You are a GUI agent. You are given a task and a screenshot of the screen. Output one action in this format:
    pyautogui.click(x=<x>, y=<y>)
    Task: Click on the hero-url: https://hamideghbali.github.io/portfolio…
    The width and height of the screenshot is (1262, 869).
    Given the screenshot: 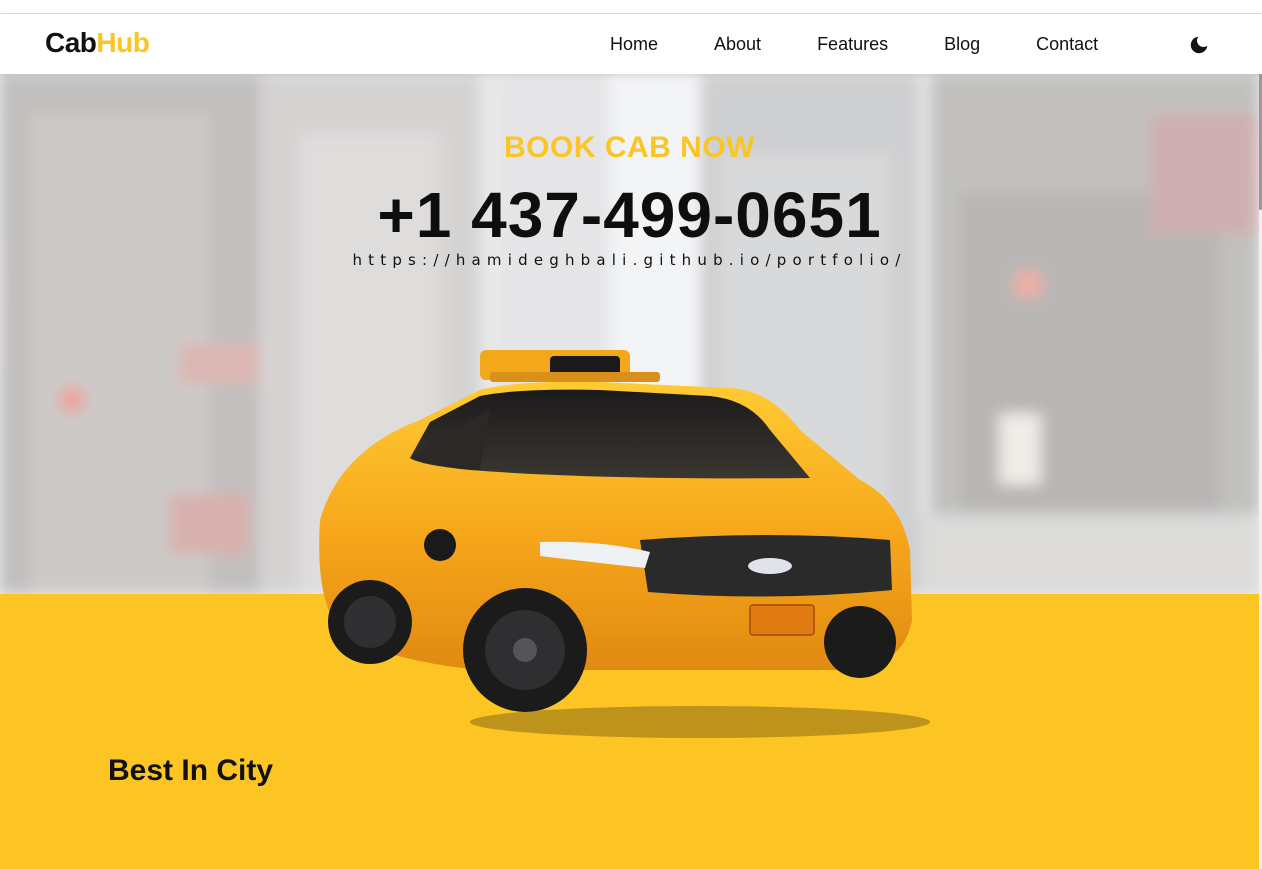 What is the action you would take?
    pyautogui.click(x=629, y=260)
    